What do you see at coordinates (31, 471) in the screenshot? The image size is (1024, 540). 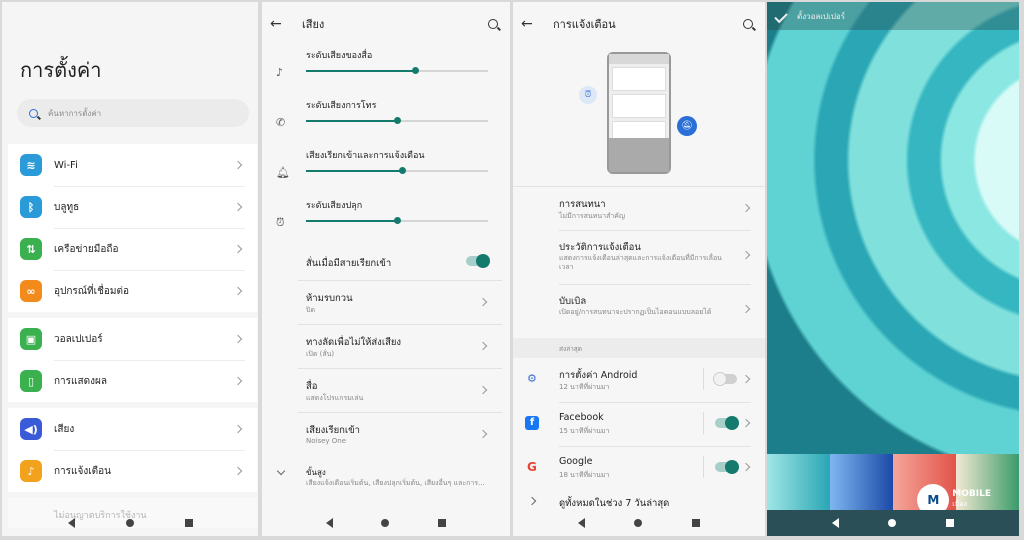 I see `notification-icon: ♪` at bounding box center [31, 471].